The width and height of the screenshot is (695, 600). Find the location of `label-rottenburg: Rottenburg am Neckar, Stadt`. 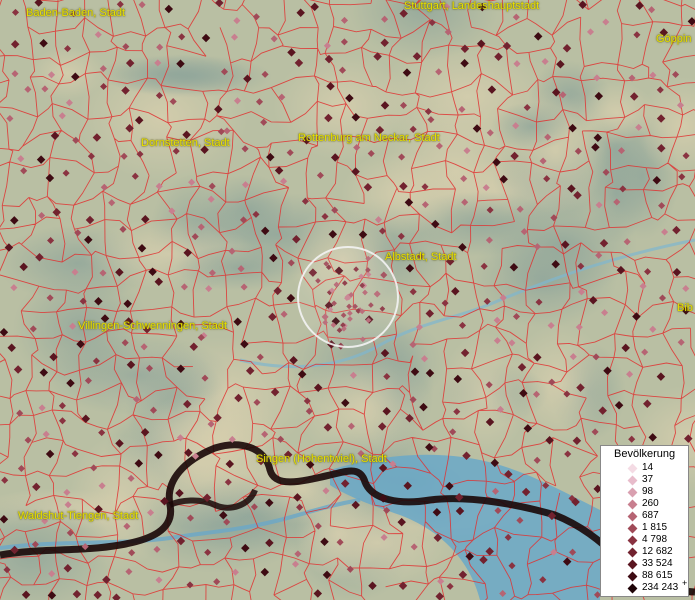

label-rottenburg: Rottenburg am Neckar, Stadt is located at coordinates (369, 138).